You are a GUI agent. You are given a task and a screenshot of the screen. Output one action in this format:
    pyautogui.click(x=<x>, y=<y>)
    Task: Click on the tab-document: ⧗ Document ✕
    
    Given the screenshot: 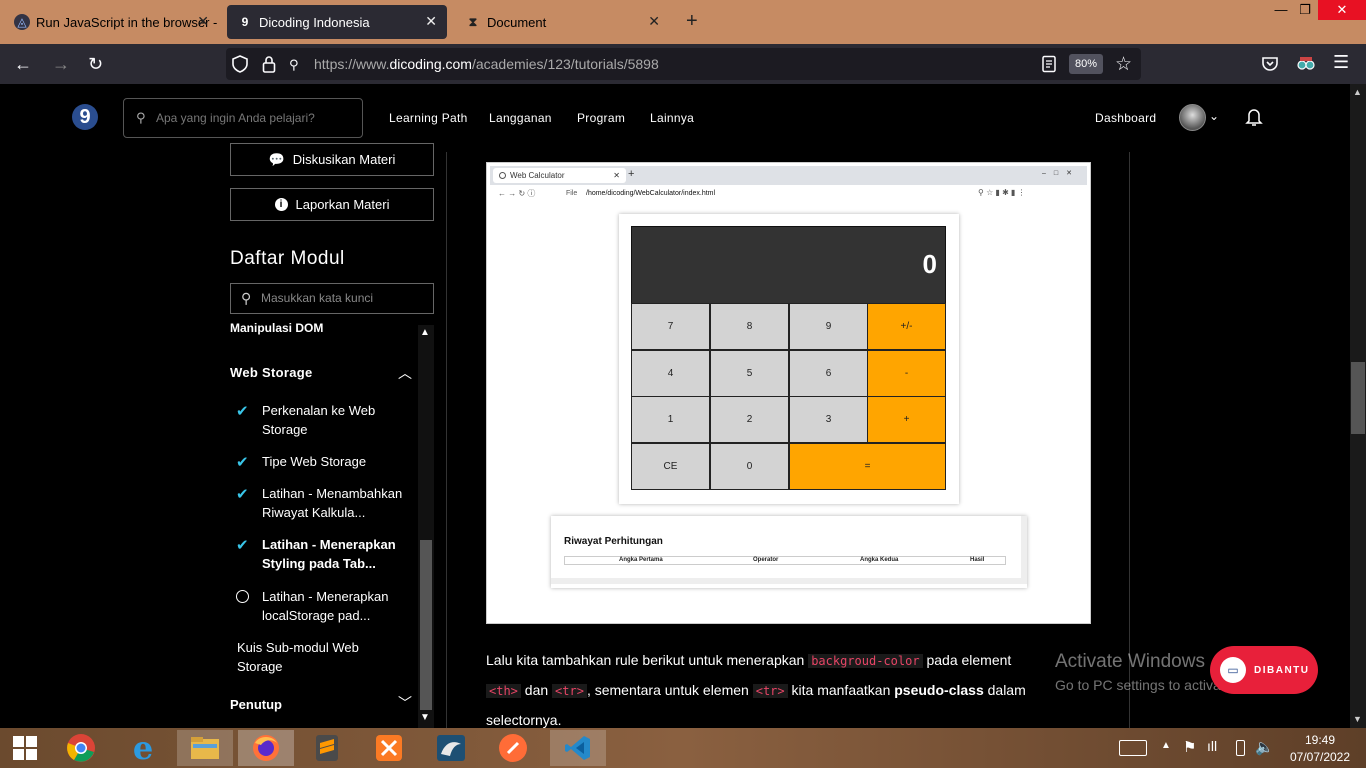 What is the action you would take?
    pyautogui.click(x=562, y=22)
    